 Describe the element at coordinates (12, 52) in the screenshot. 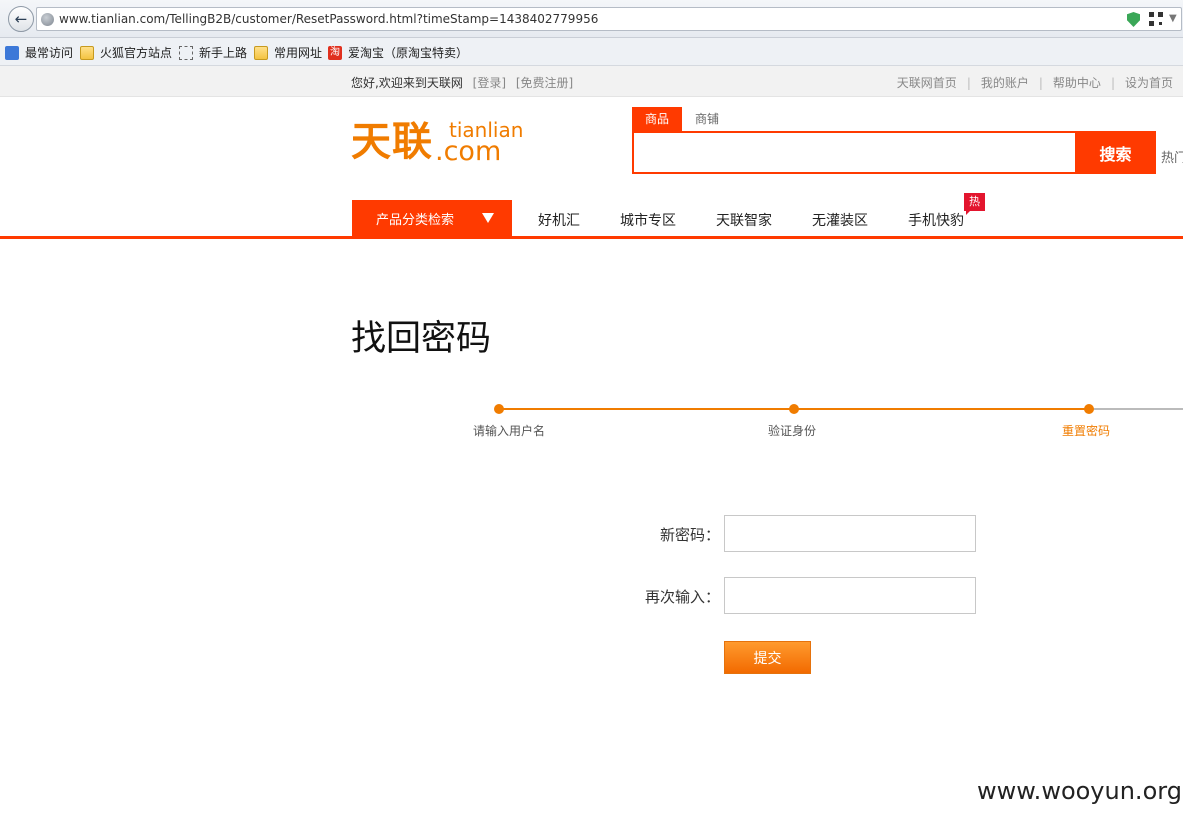

I see `bookmark-icon` at that location.